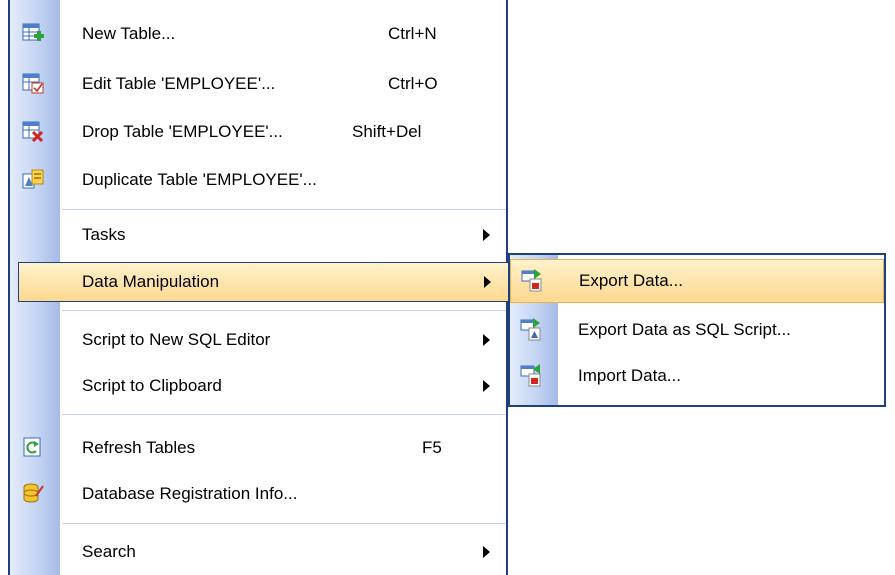 Image resolution: width=895 pixels, height=575 pixels. I want to click on refresh-icon, so click(32, 447).